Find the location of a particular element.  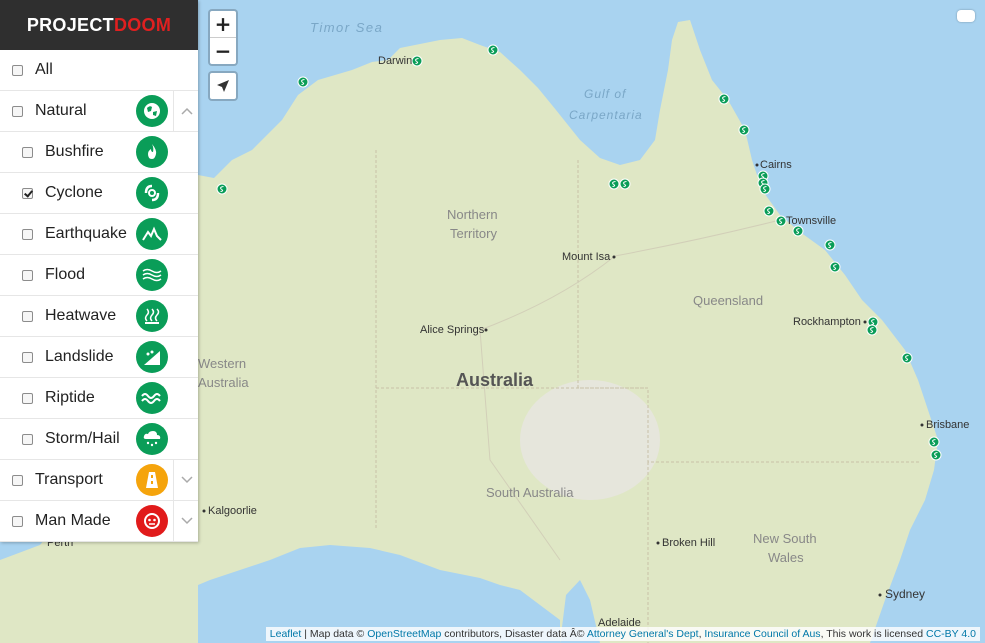

label-queensland: Queensland is located at coordinates (728, 300).